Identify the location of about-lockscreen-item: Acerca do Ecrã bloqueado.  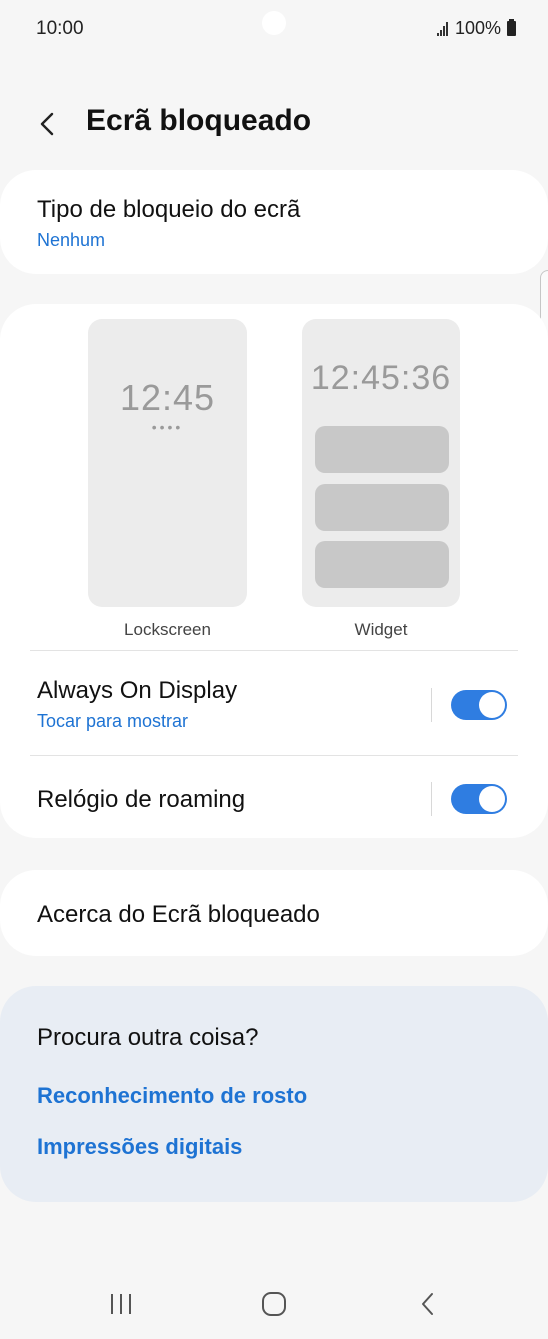
(274, 913).